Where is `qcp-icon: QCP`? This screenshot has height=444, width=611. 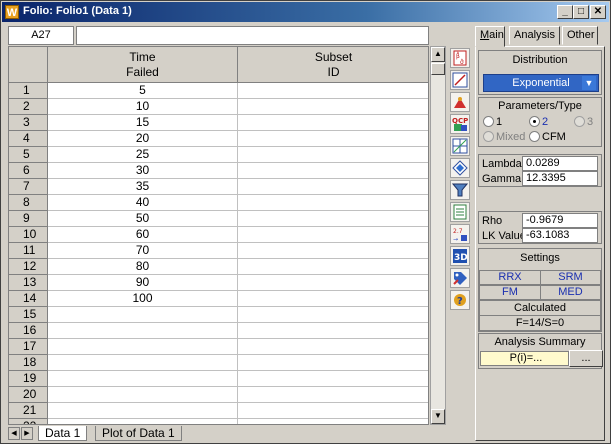 qcp-icon: QCP is located at coordinates (460, 124).